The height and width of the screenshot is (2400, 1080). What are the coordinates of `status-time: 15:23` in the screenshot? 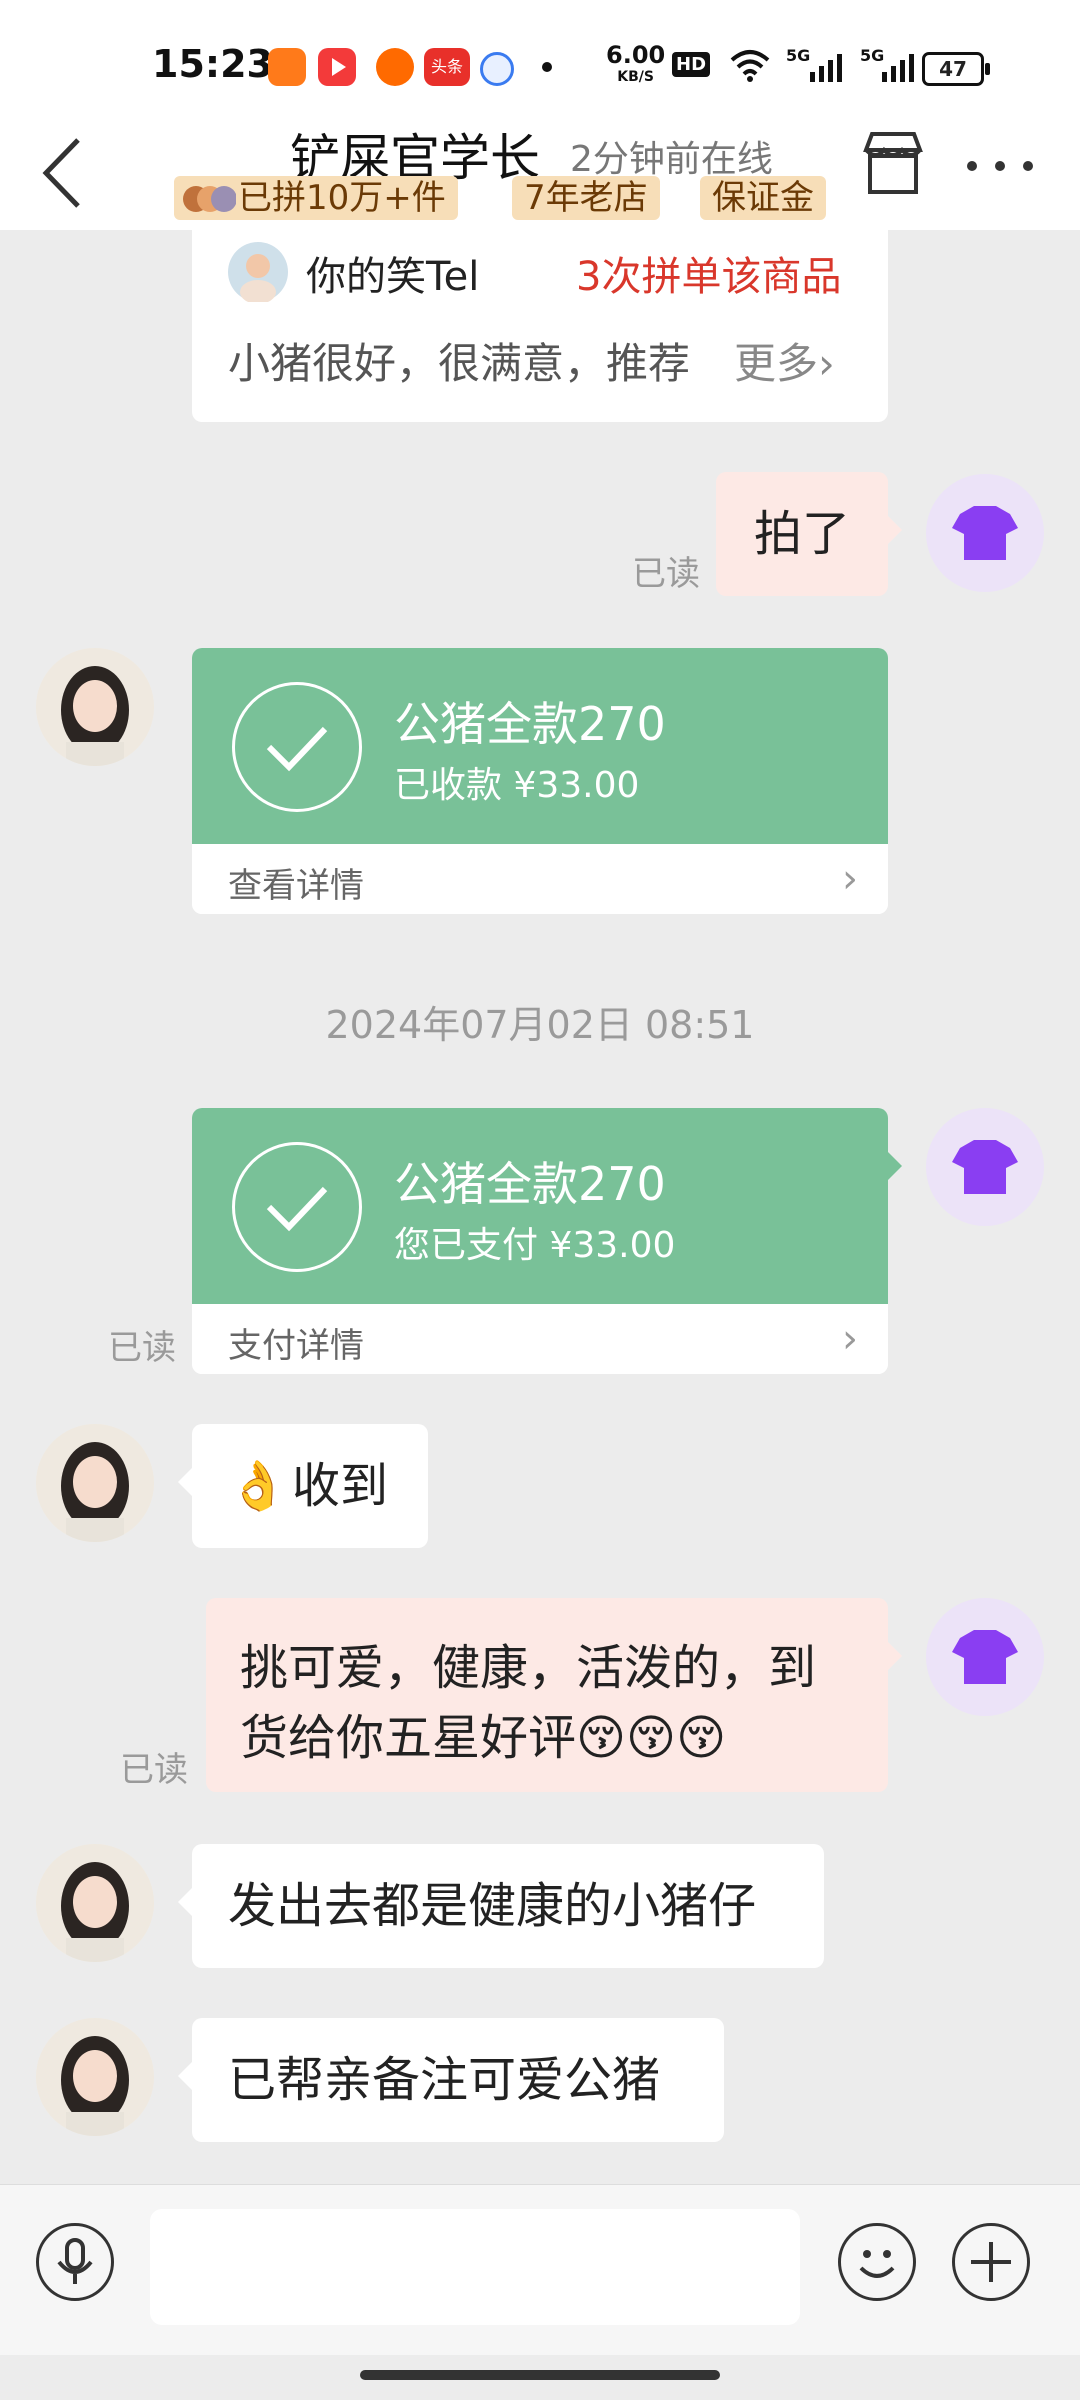 It's located at (212, 64).